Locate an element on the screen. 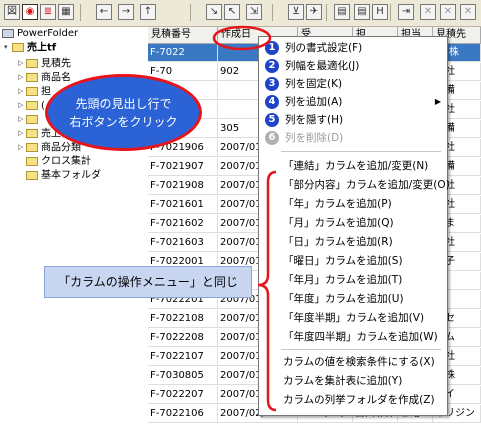 Image resolution: width=481 pixels, height=428 pixels. column-header: 見積番号 is located at coordinates (183, 35).